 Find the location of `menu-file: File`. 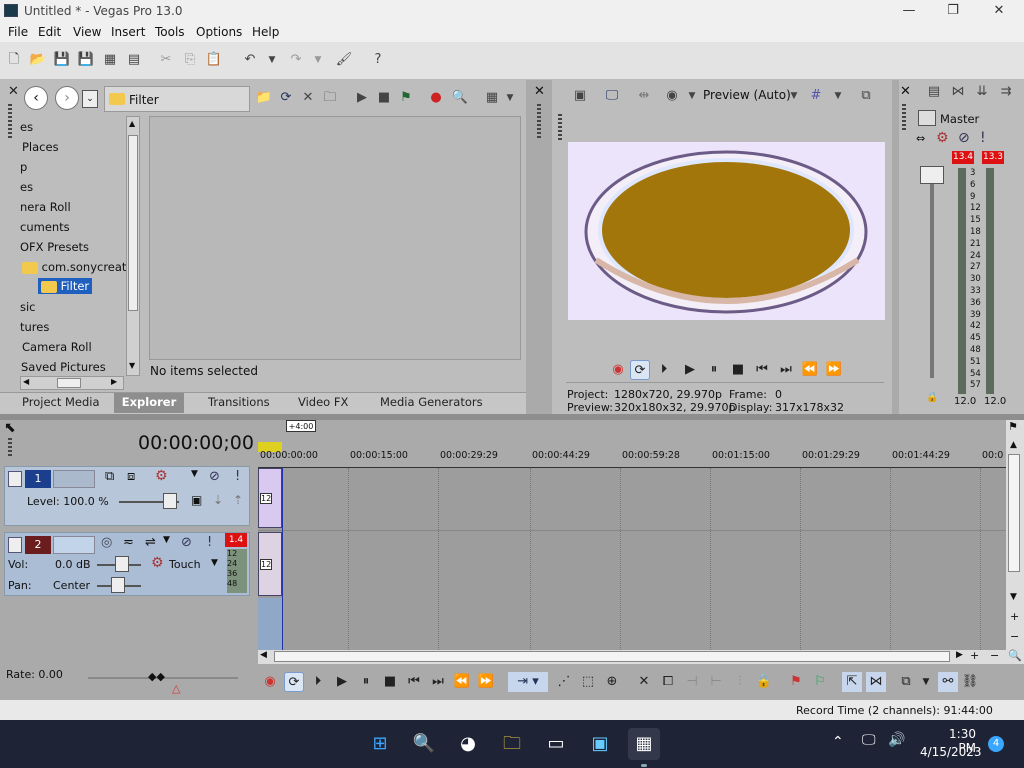

menu-file: File is located at coordinates (18, 32).